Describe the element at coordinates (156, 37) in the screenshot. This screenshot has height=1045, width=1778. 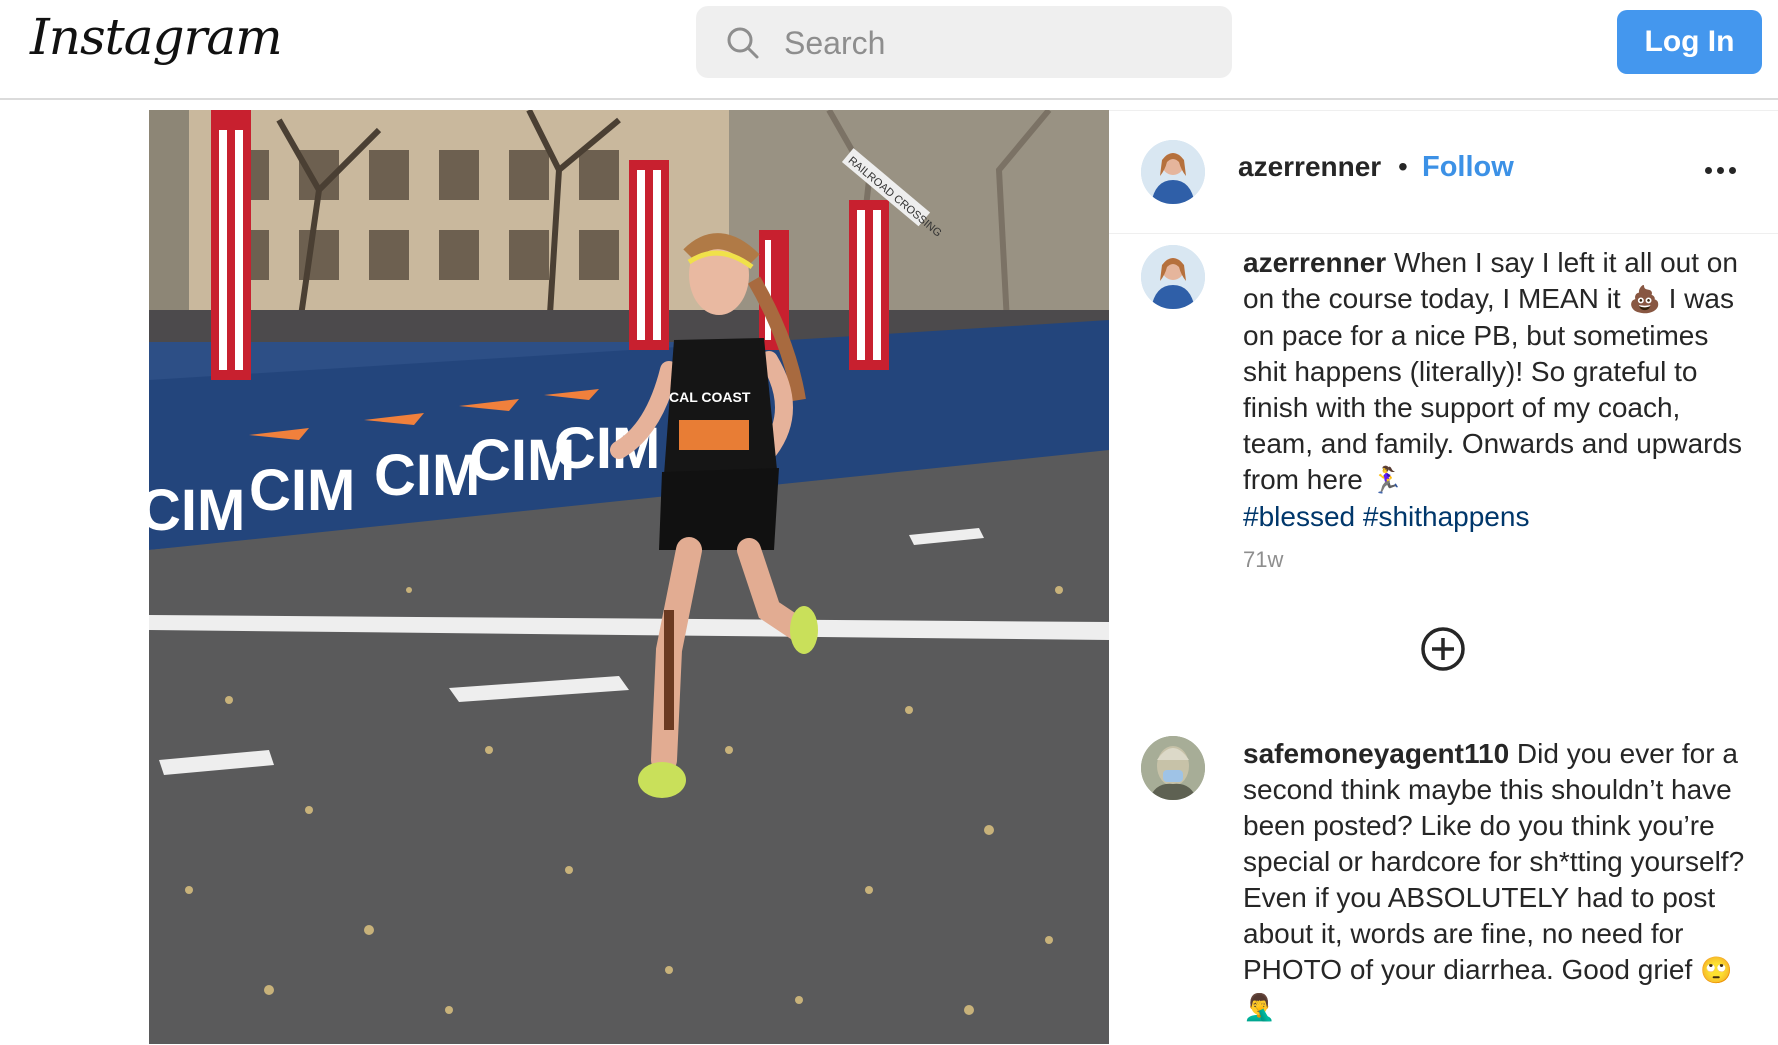
I see `instagram-logo: Instagram` at that location.